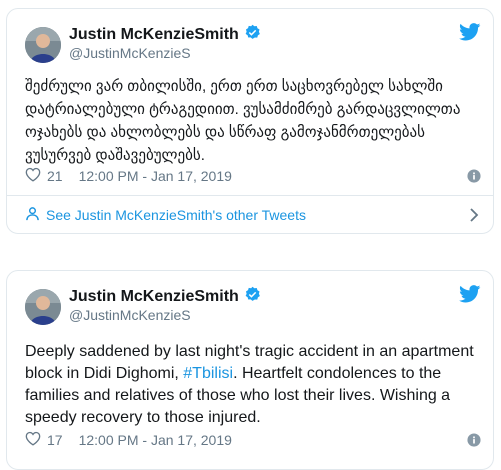  I want to click on divider, so click(250, 195).